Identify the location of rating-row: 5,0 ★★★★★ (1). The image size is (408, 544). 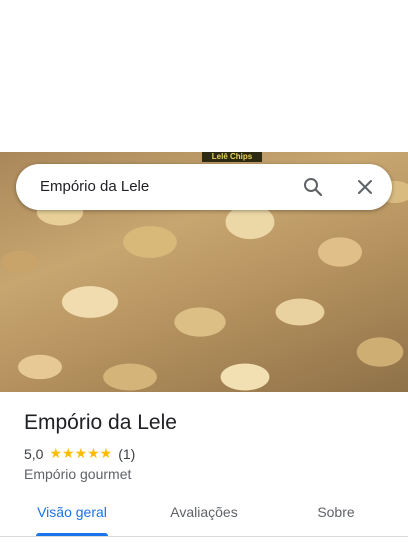
(79, 453).